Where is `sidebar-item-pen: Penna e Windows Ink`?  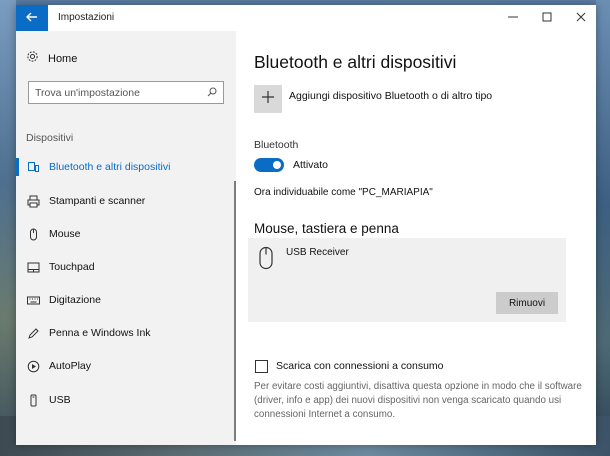
sidebar-item-pen: Penna e Windows Ink is located at coordinates (126, 333).